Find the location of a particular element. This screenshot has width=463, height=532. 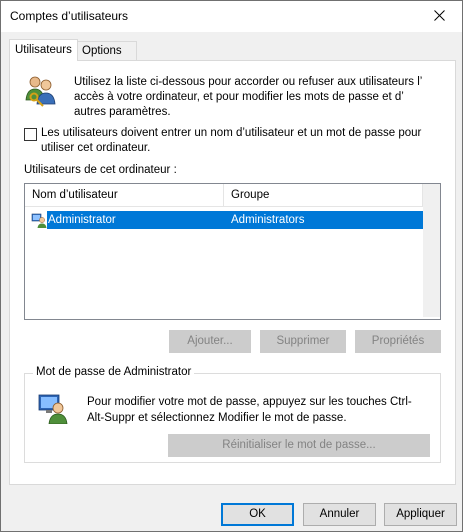

password-group-title: Mot de passe de Administrator is located at coordinates (114, 372).